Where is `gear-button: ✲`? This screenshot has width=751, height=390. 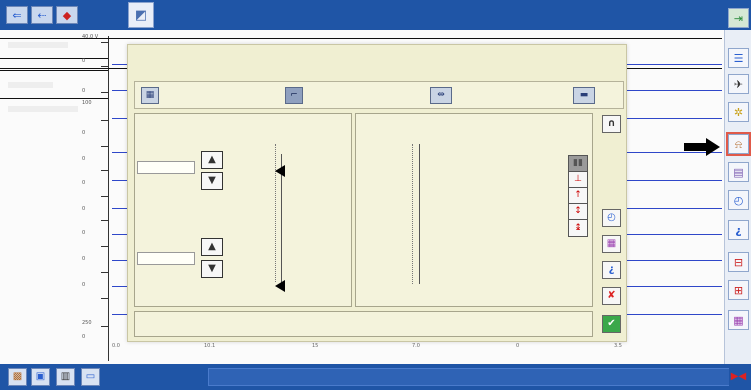 gear-button: ✲ is located at coordinates (738, 112).